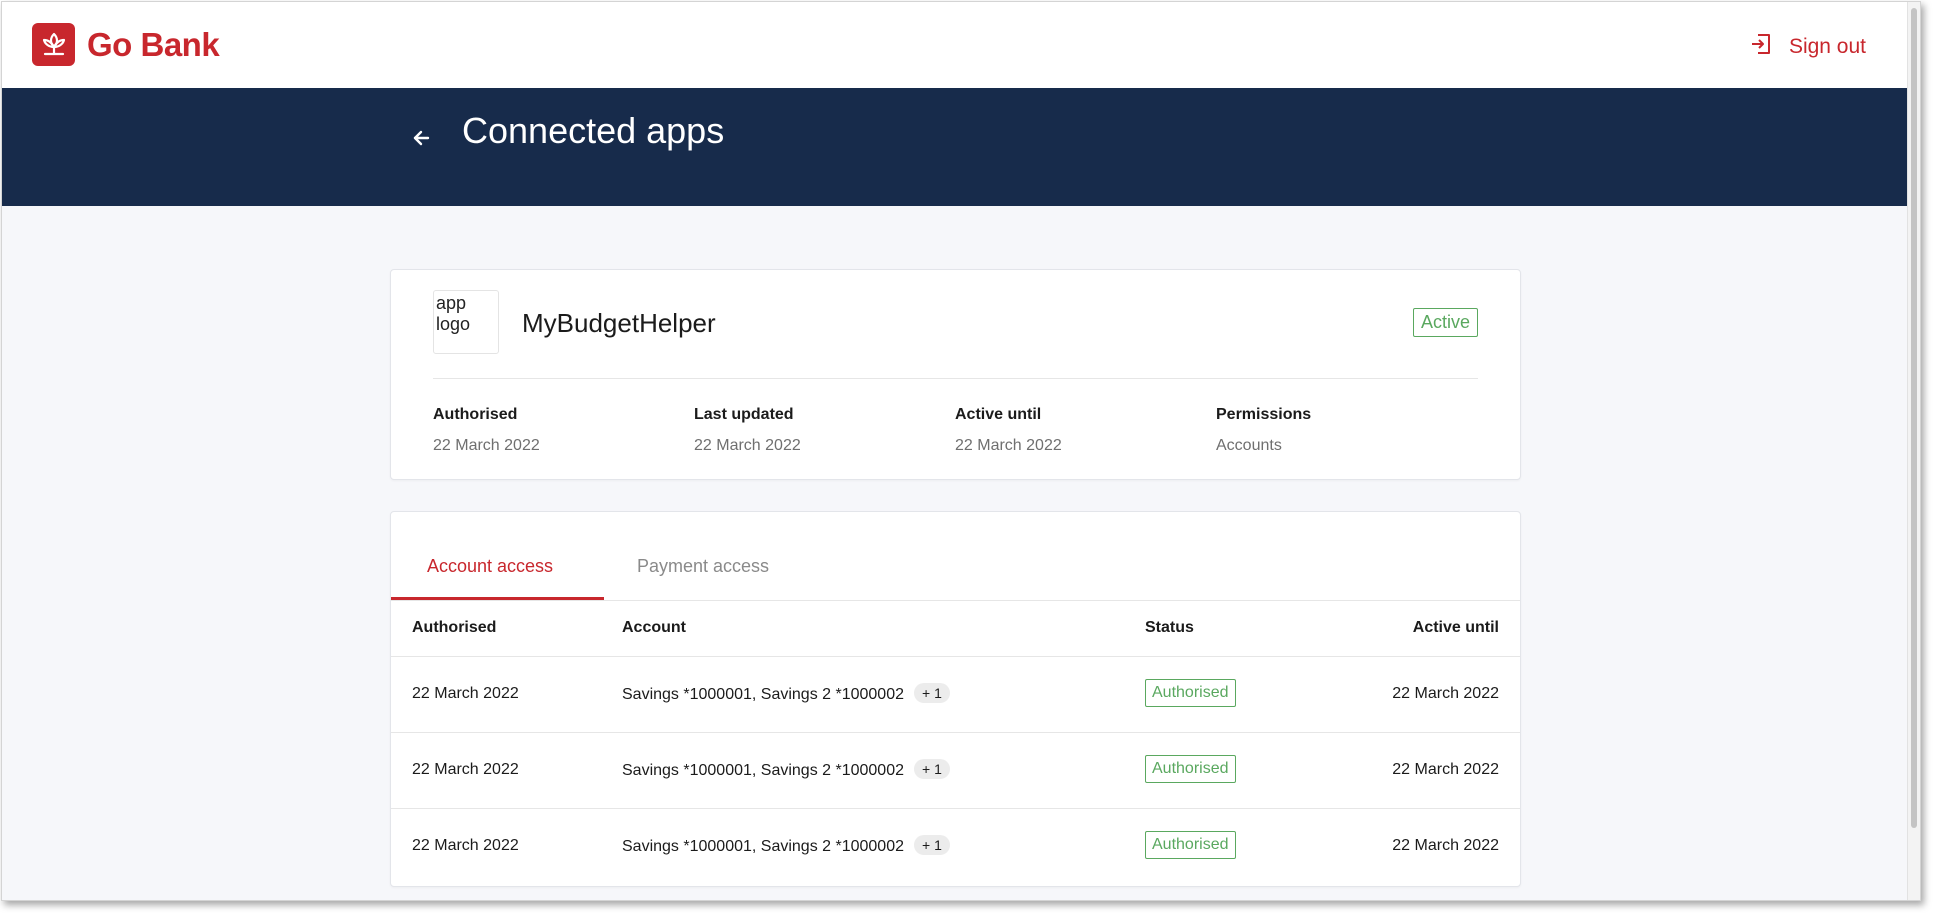 This screenshot has height=913, width=1937. I want to click on top-navigation-bar: Go Bank Sign out, so click(955, 45).